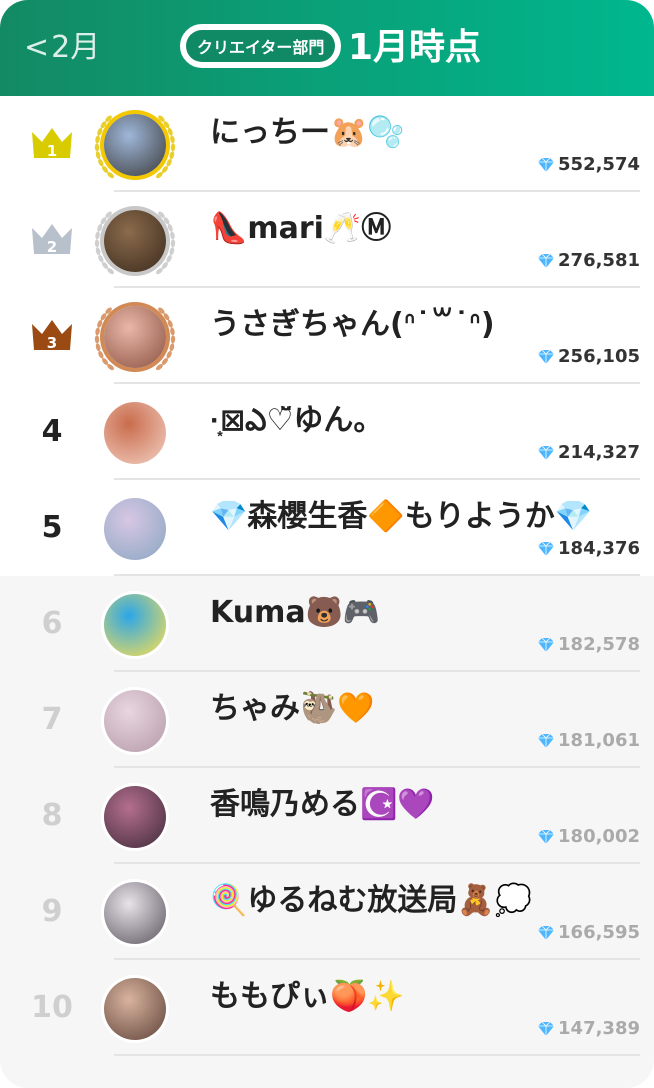 The image size is (654, 1088). I want to click on ranking-row: 2 👠mari🥂Ⓜ︎ 276,581, so click(327, 240).